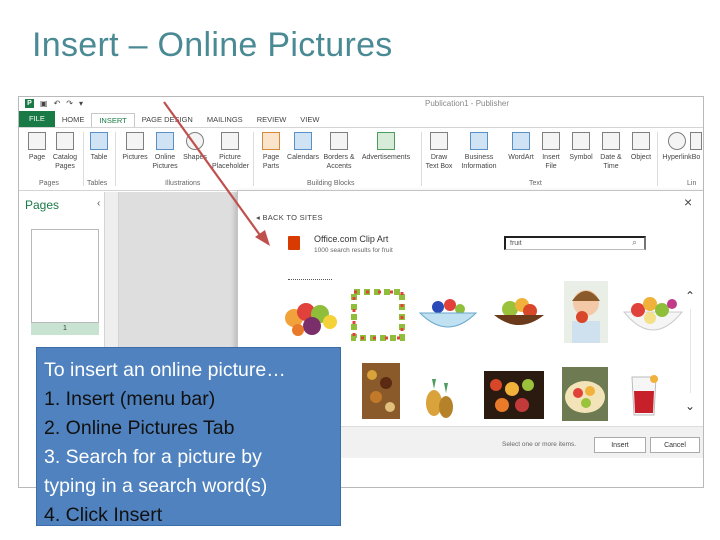  Describe the element at coordinates (44, 103) in the screenshot. I see `save-icon: ▣` at that location.